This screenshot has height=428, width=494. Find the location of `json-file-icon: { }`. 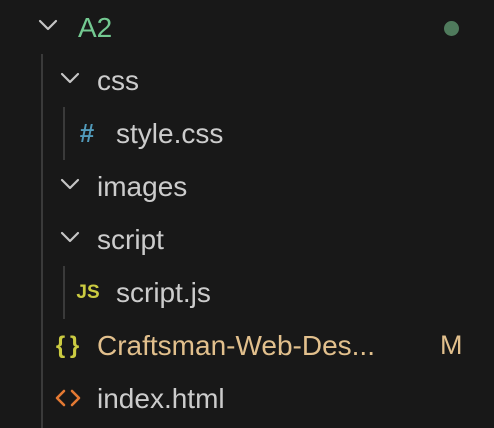

json-file-icon: { } is located at coordinates (67, 345).